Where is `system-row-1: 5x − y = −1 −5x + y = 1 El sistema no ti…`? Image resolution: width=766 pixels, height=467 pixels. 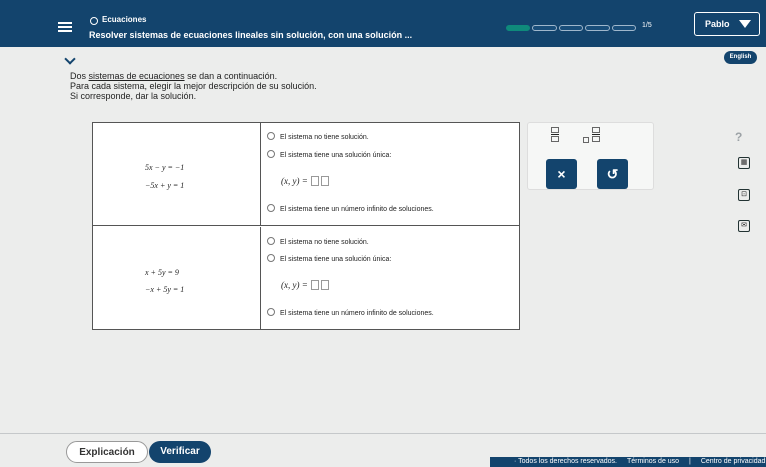 system-row-1: 5x − y = −1 −5x + y = 1 El sistema no ti… is located at coordinates (306, 174).